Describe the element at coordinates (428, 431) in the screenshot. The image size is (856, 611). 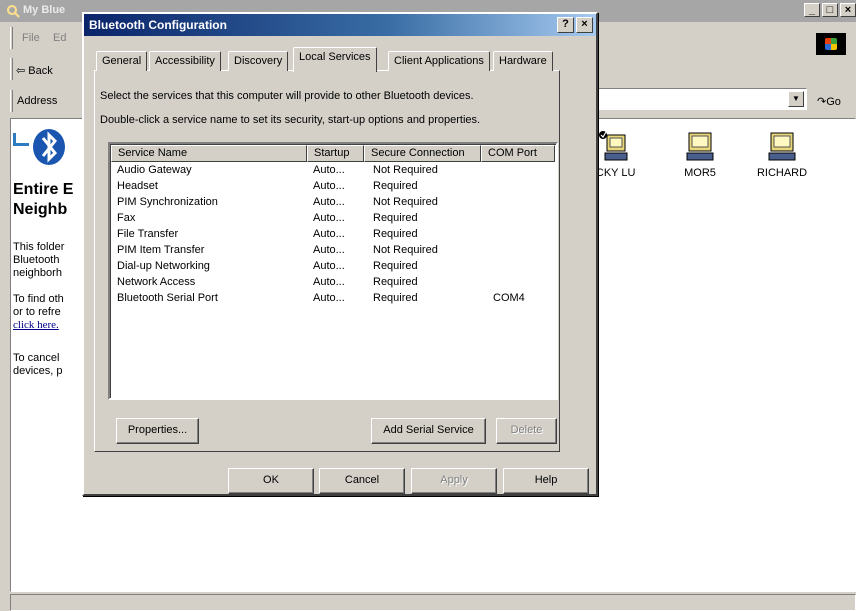
I see `add-serial-service-button: Add Serial Service` at that location.